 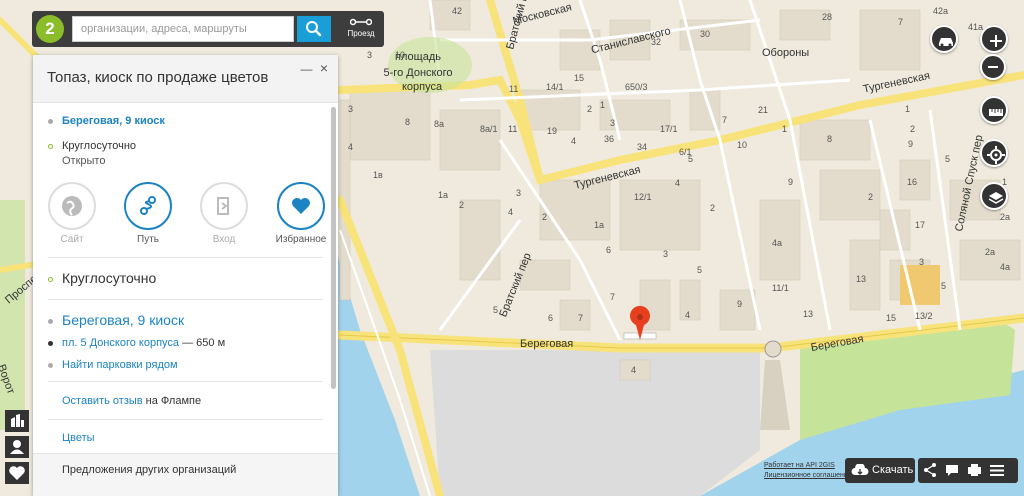 What do you see at coordinates (224, 213) in the screenshot?
I see `action-entrance: Вход` at bounding box center [224, 213].